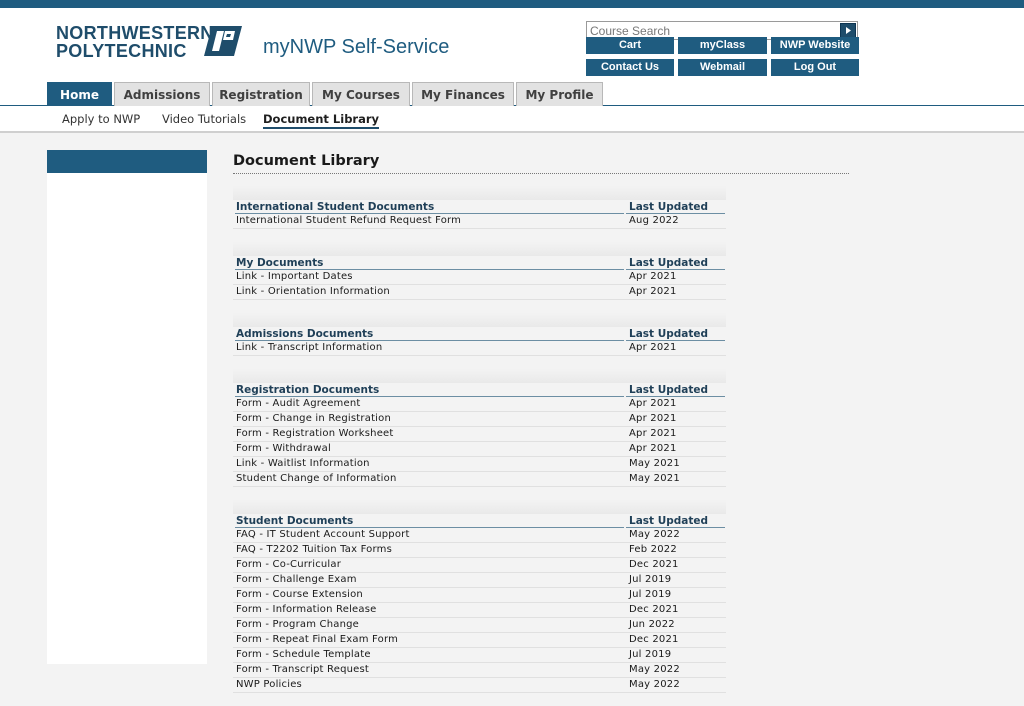 The height and width of the screenshot is (706, 1024). Describe the element at coordinates (722, 67) in the screenshot. I see `webmail-button: Webmail` at that location.